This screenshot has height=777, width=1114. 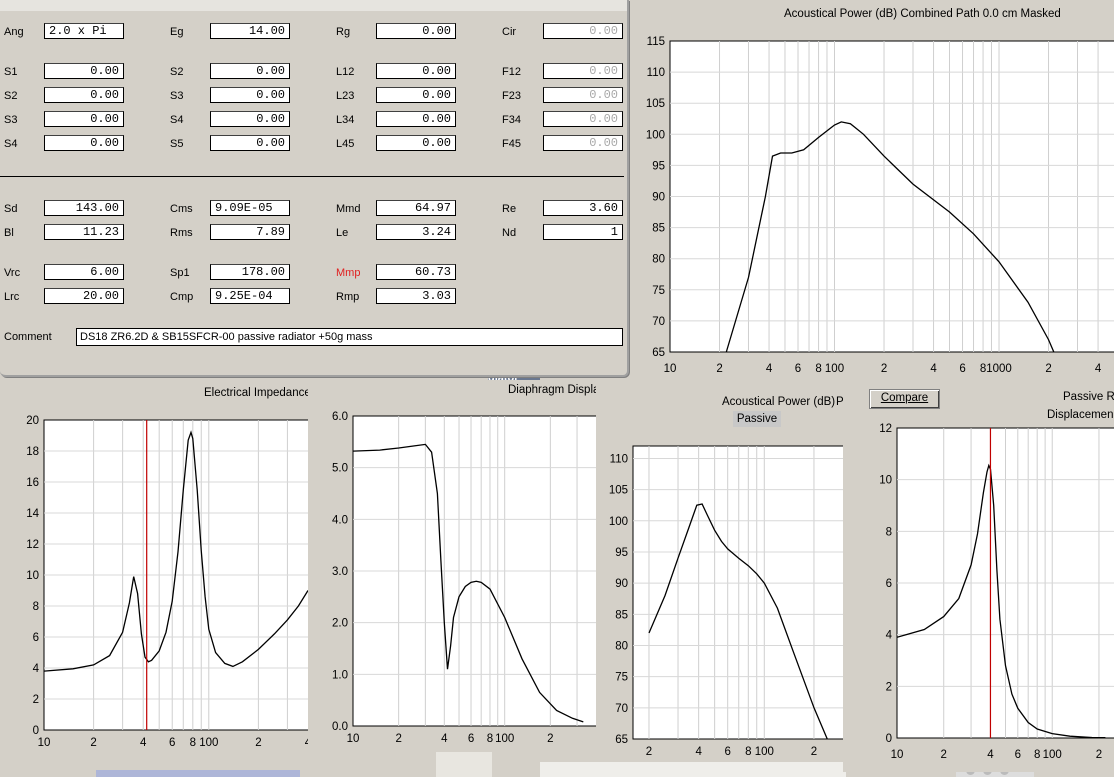 What do you see at coordinates (658, 198) in the screenshot?
I see `y-tick-label: 90` at bounding box center [658, 198].